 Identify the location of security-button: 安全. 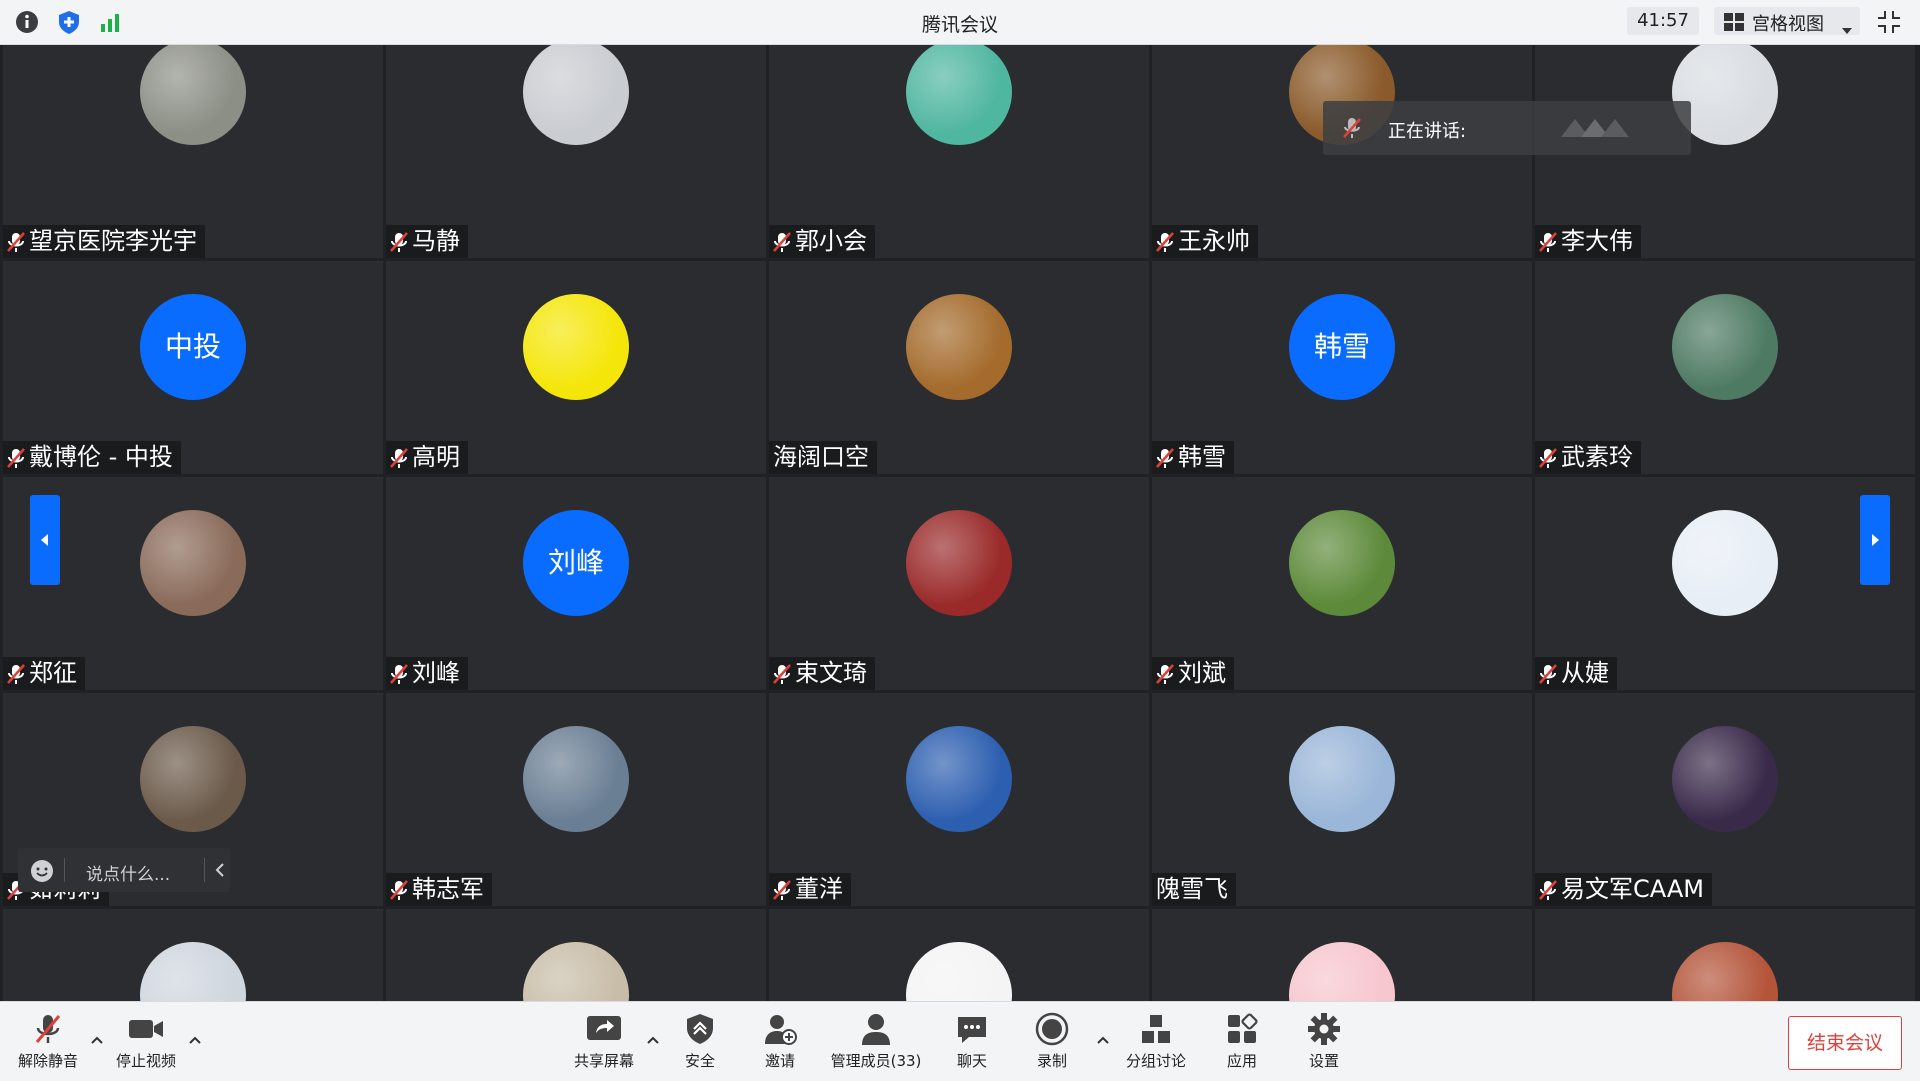
(700, 1041).